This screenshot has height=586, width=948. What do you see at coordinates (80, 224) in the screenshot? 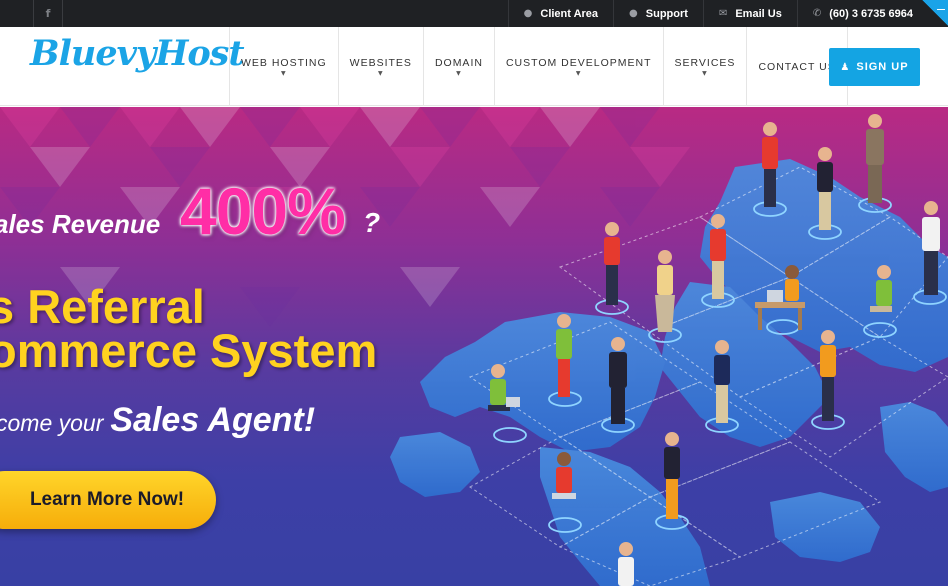
I see `sales-revenue-text: ales Revenue` at bounding box center [80, 224].